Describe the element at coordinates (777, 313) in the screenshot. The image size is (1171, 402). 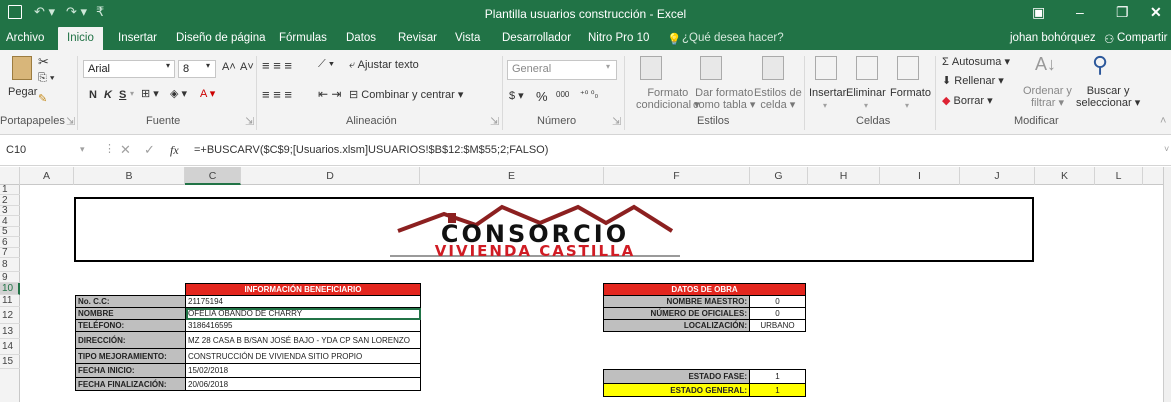
I see `work-value: 0` at that location.